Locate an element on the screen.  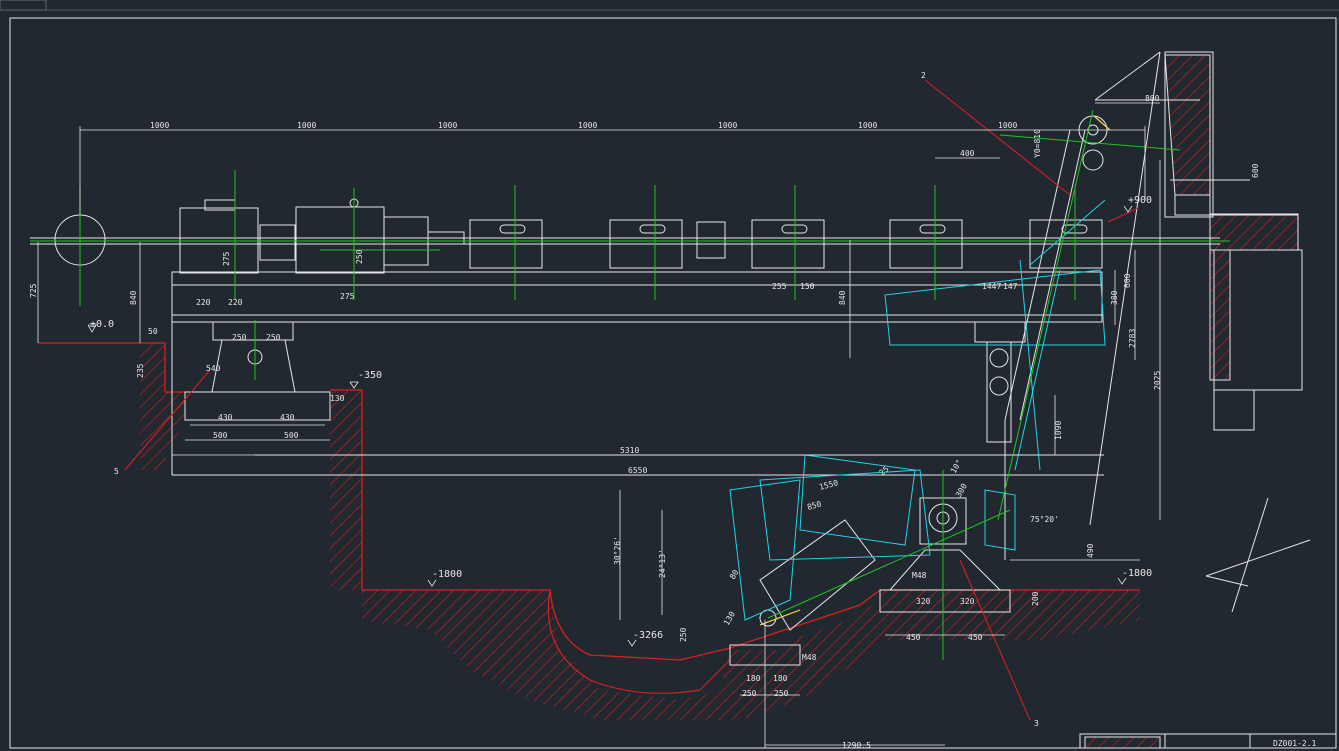
drawing-number: DZ001-2.1 is located at coordinates (1295, 743).